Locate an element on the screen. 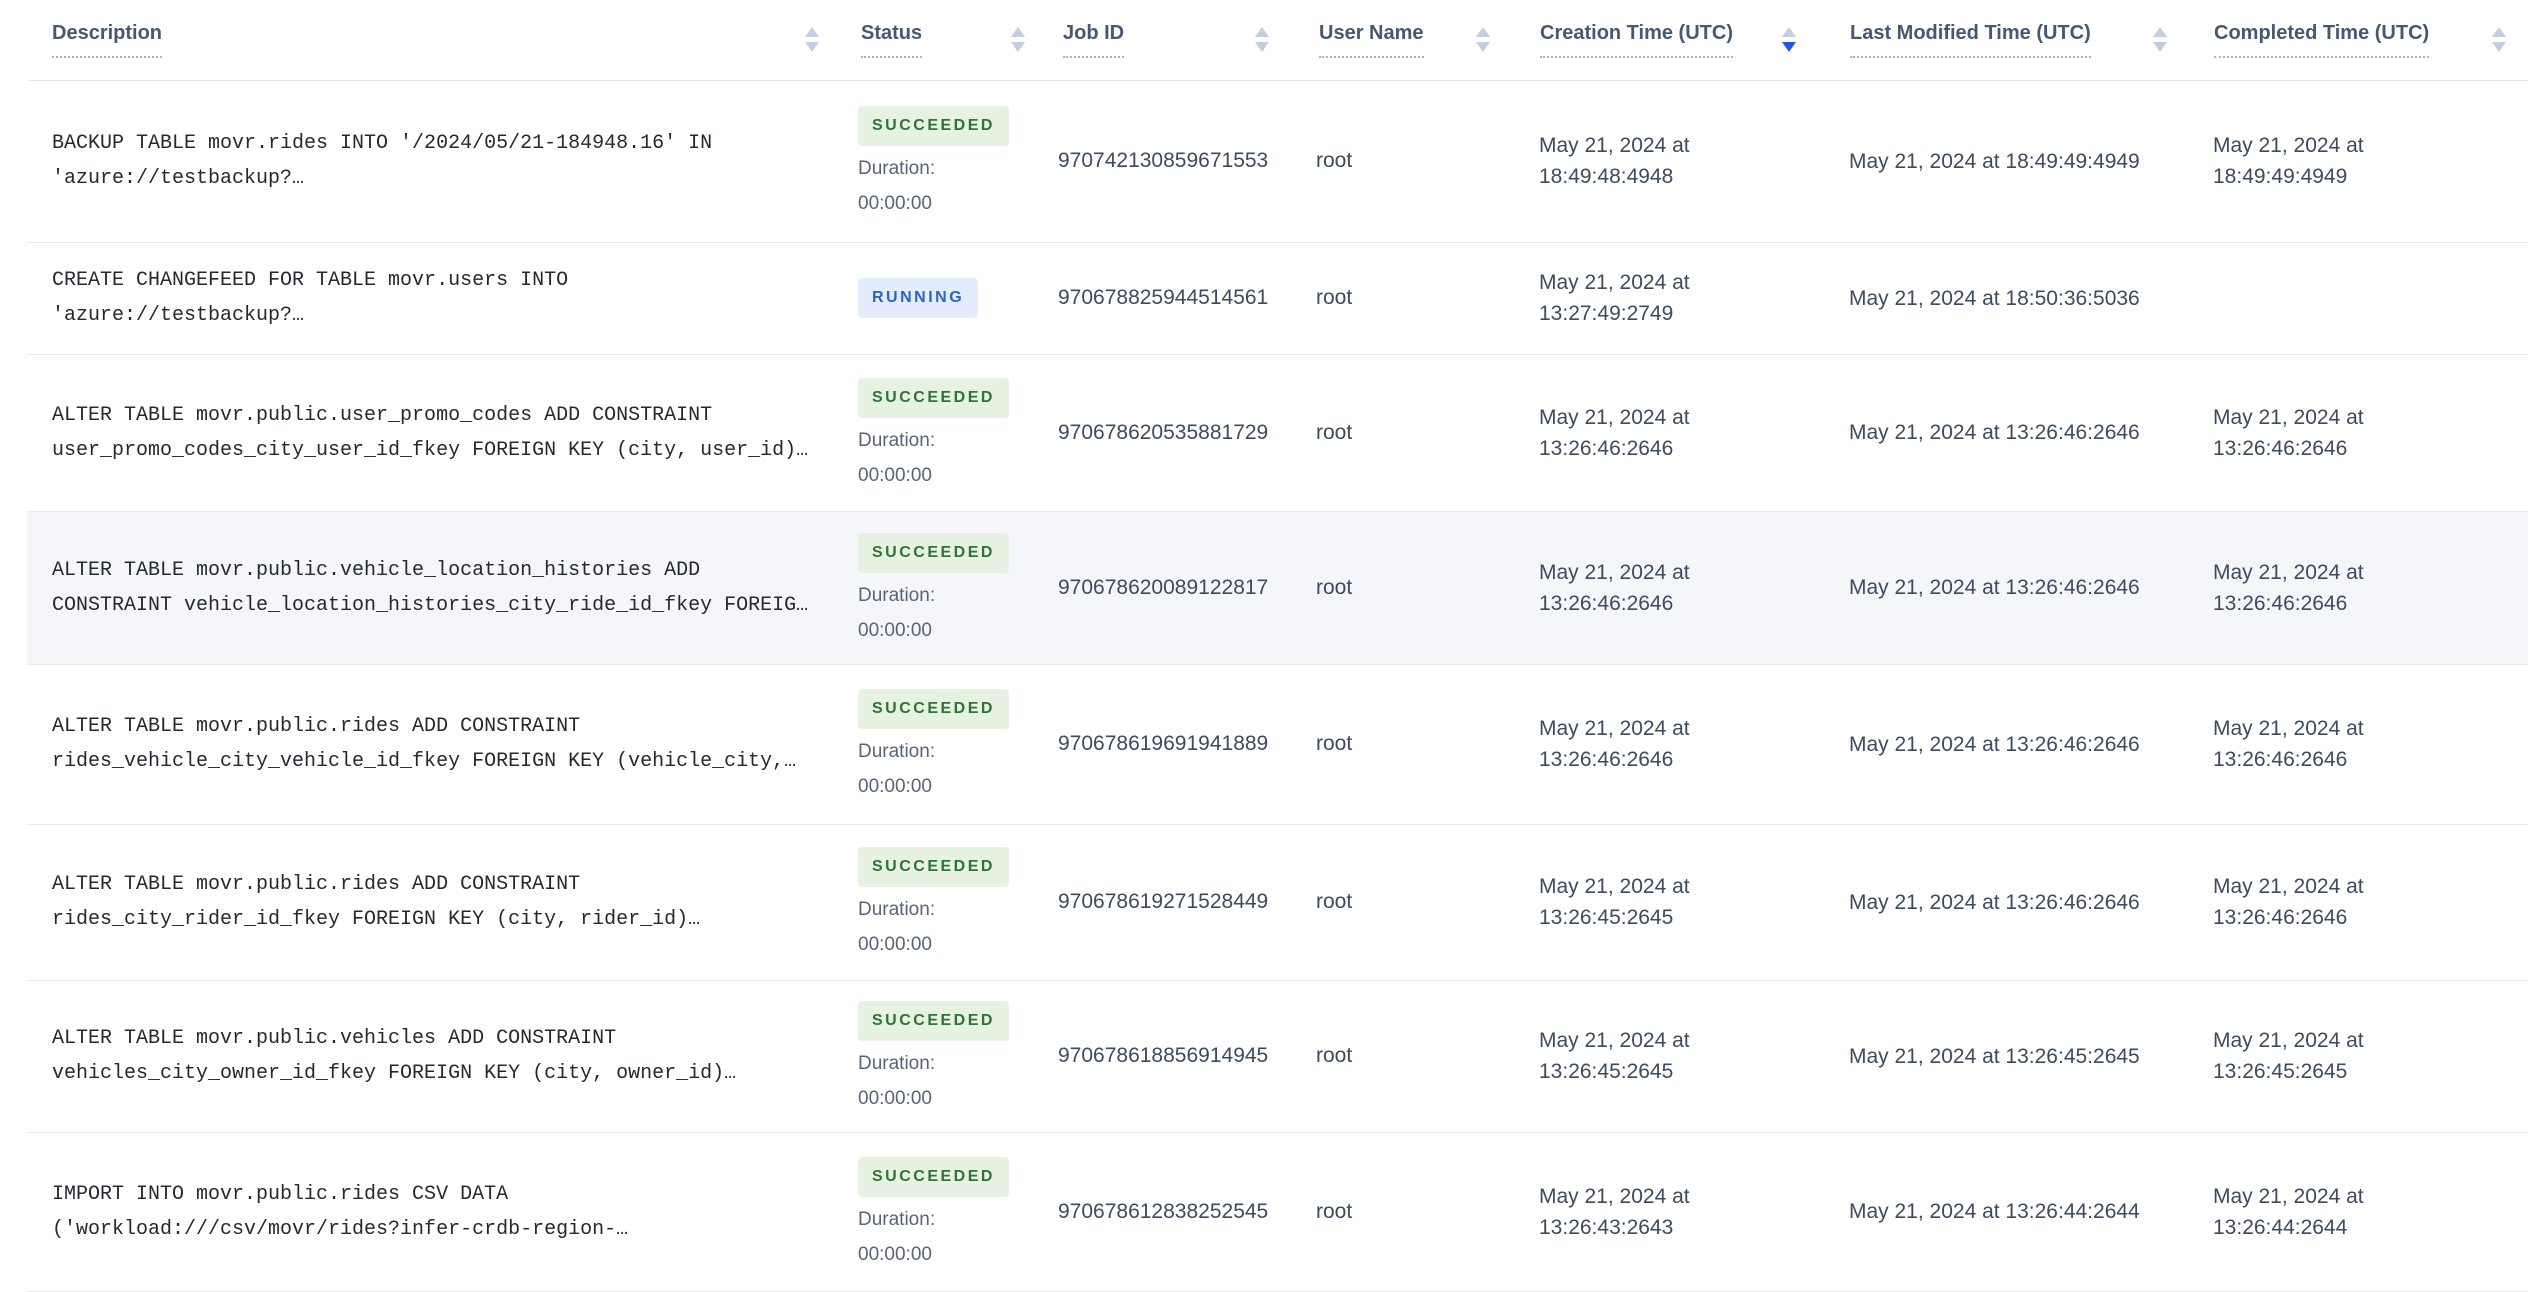 This screenshot has width=2528, height=1292. column-header-creation_time: Creation Time (UTC) is located at coordinates (1690, 40).